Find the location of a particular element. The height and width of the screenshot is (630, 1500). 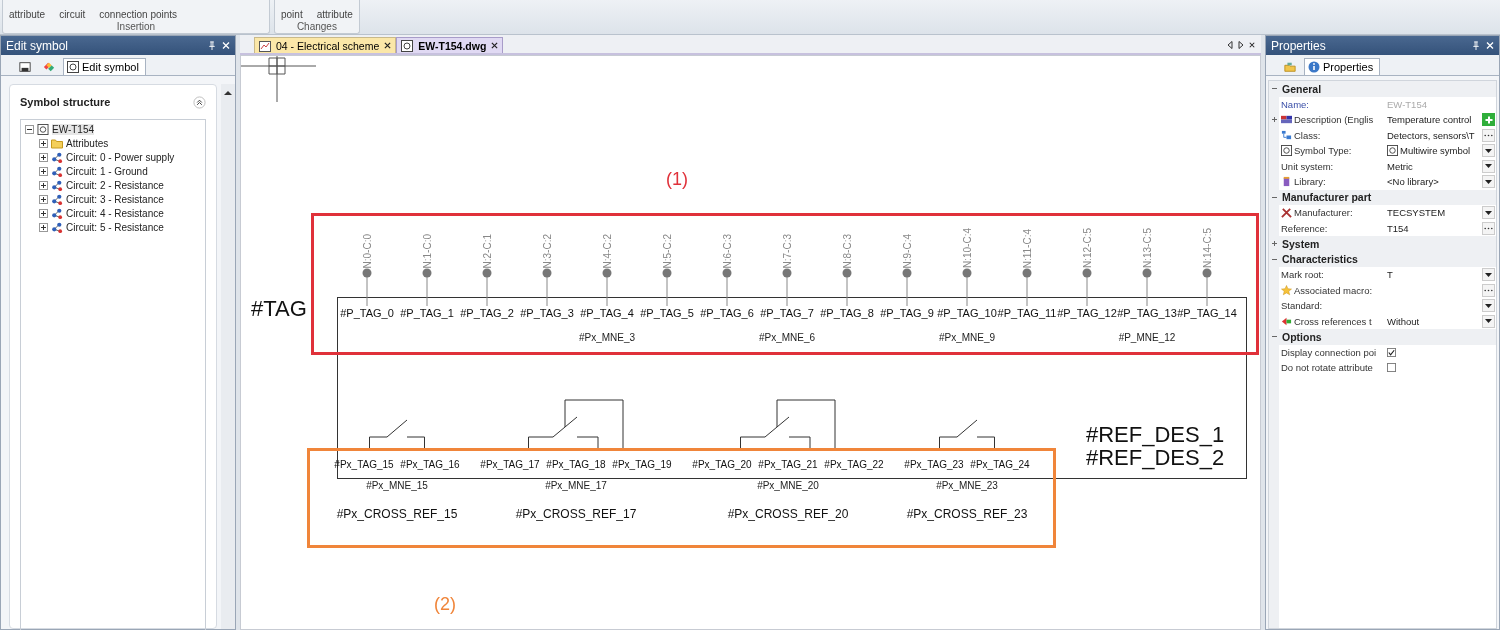

node-label: N:3-C:2 is located at coordinates (547, 250).